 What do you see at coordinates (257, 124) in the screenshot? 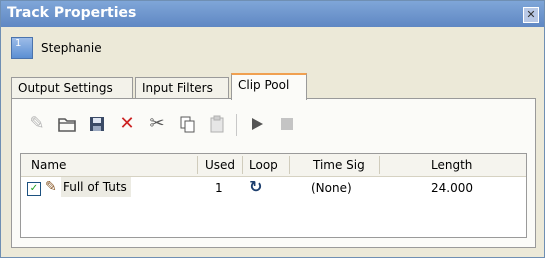
I see `play-icon` at bounding box center [257, 124].